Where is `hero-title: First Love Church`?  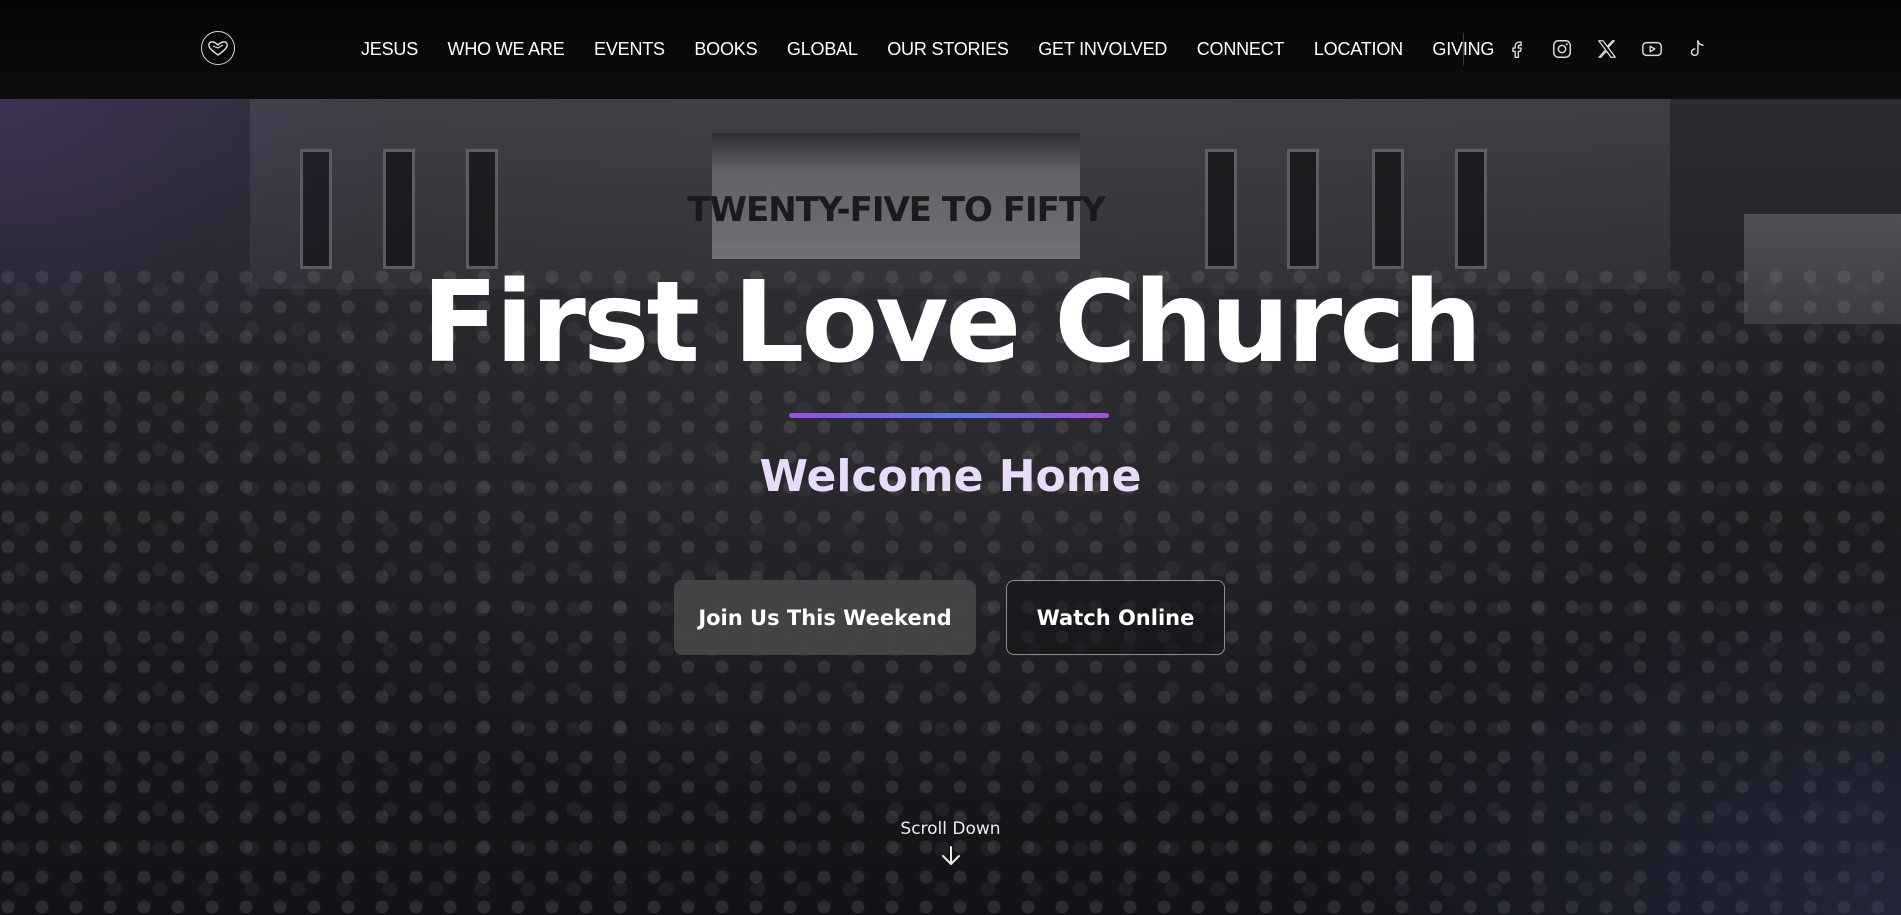
hero-title: First Love Church is located at coordinates (952, 323).